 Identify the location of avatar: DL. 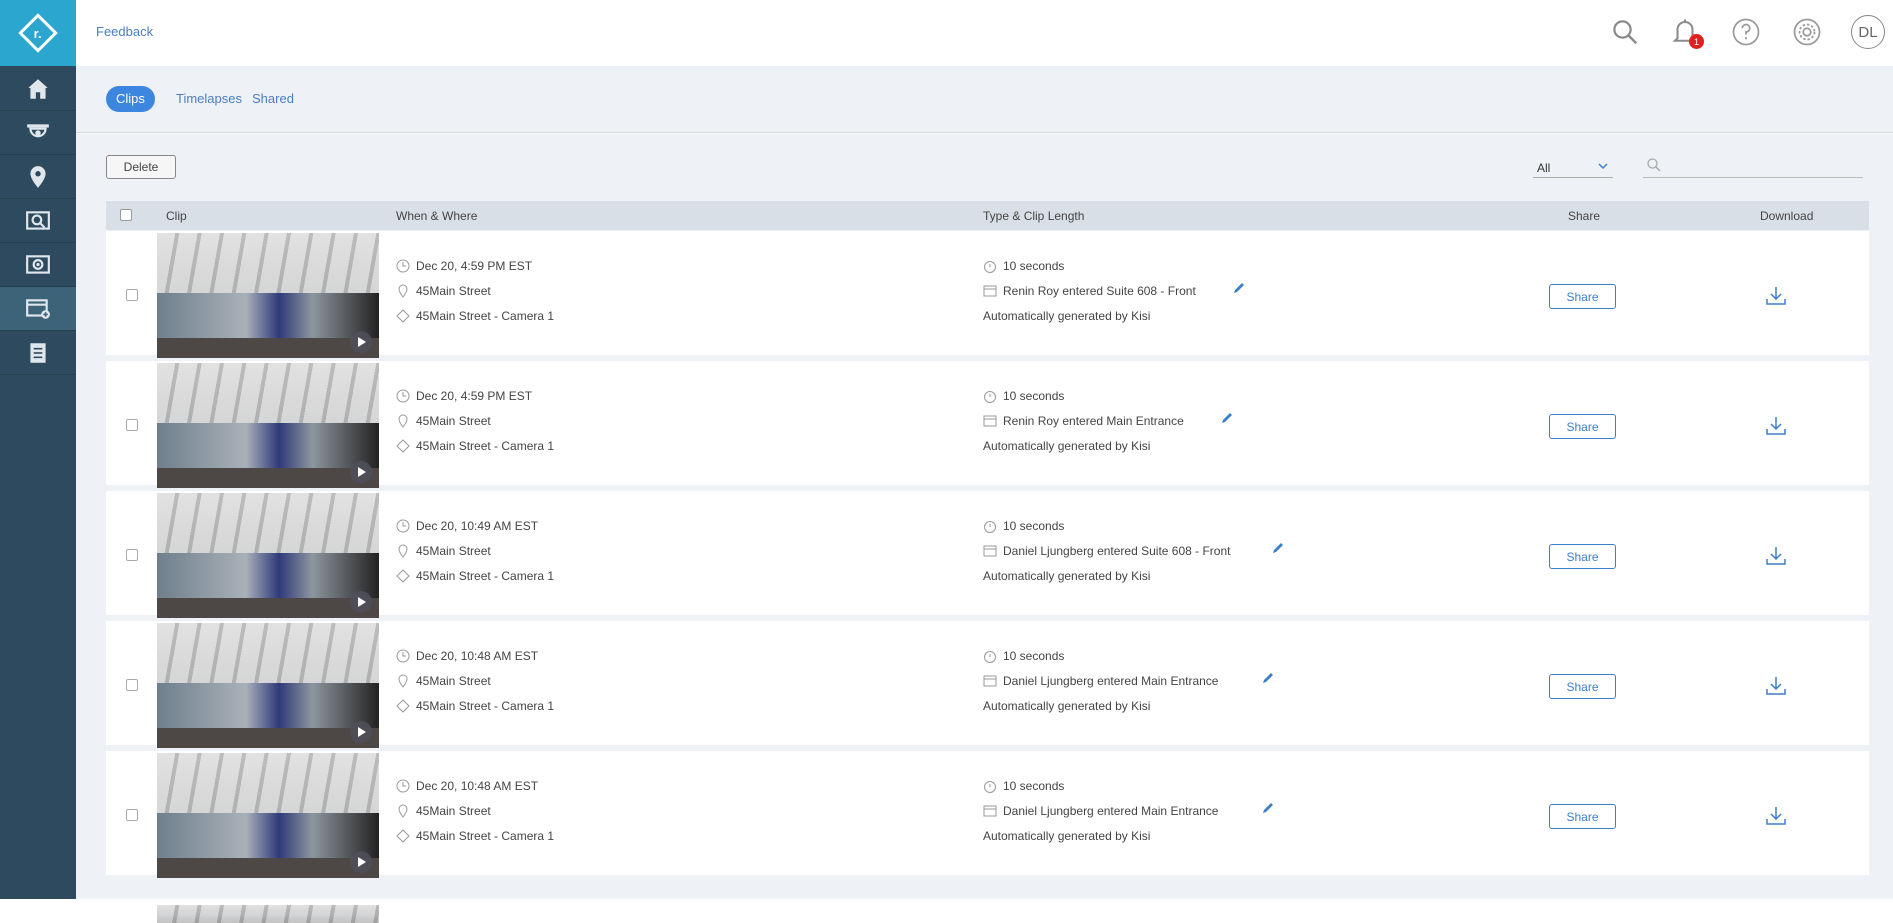
(1868, 32).